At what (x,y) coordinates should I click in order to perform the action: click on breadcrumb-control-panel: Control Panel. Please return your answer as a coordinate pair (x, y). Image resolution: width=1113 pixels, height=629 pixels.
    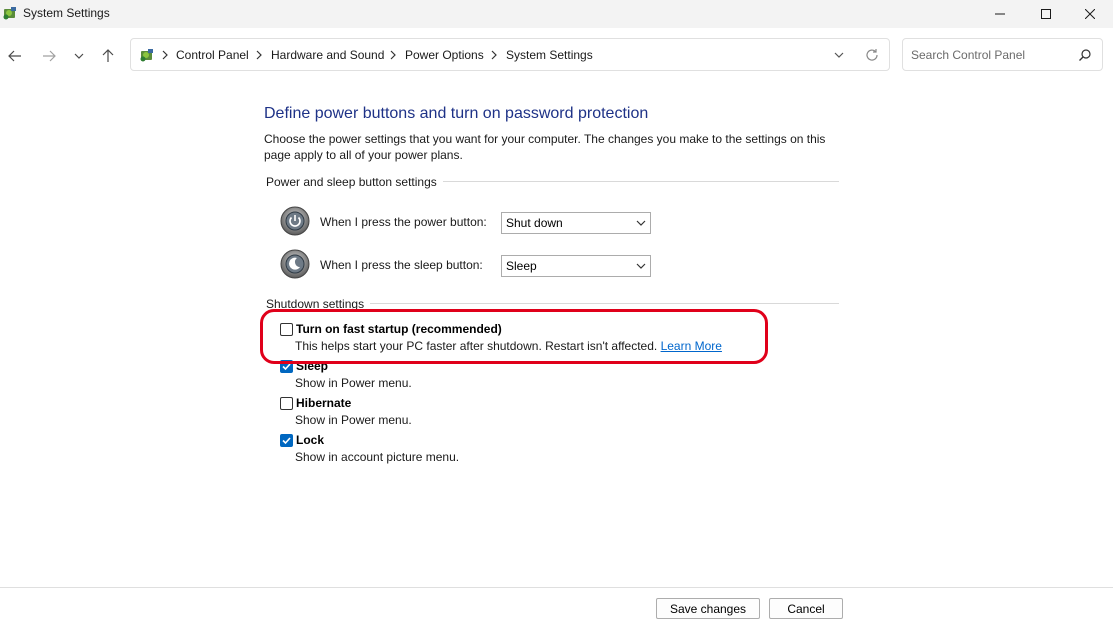
    Looking at the image, I should click on (212, 55).